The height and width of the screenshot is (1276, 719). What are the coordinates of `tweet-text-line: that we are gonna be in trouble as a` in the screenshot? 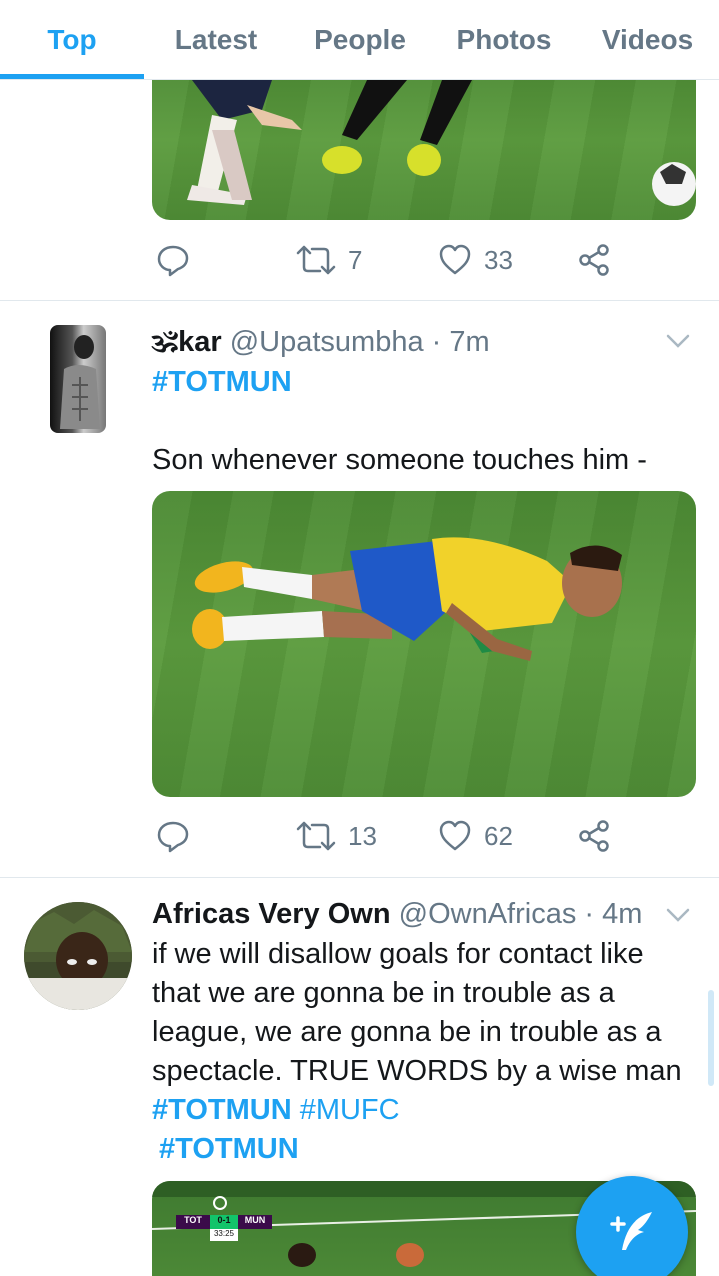 It's located at (383, 993).